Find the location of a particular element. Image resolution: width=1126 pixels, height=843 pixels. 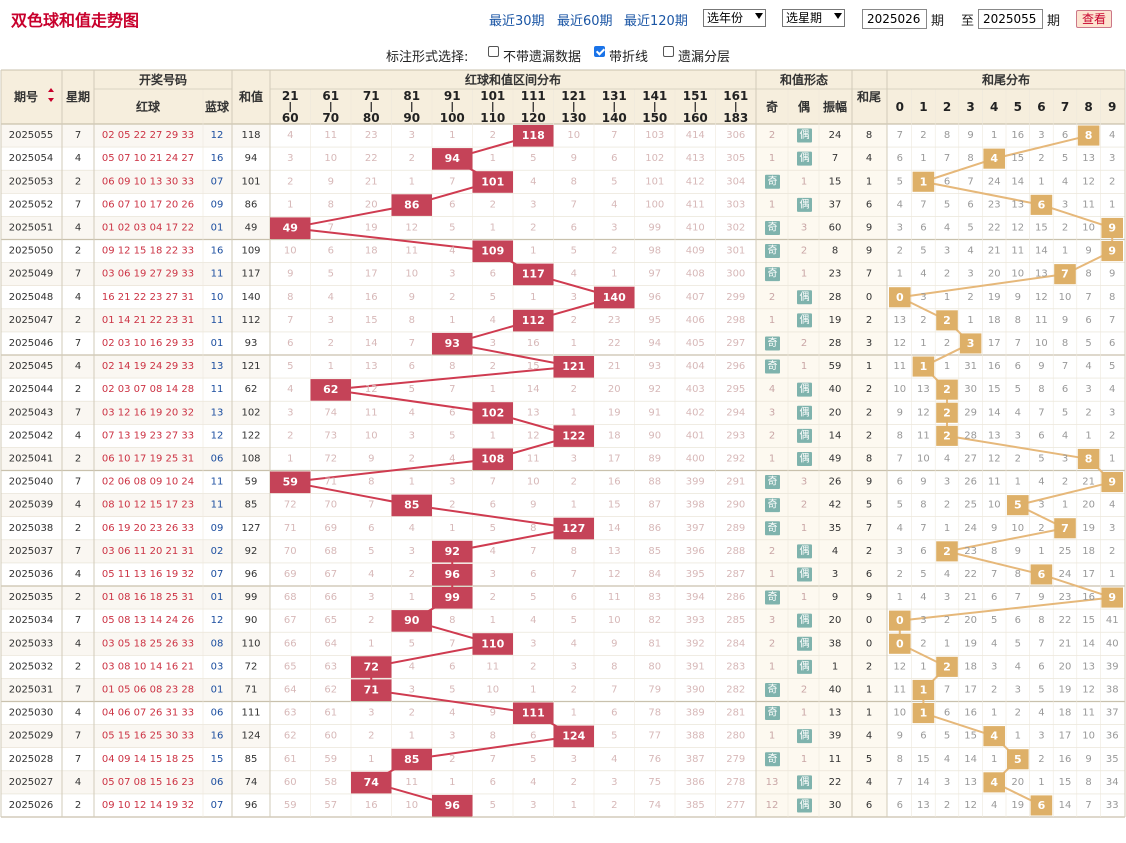

issue-number: 2025046 is located at coordinates (31, 343).